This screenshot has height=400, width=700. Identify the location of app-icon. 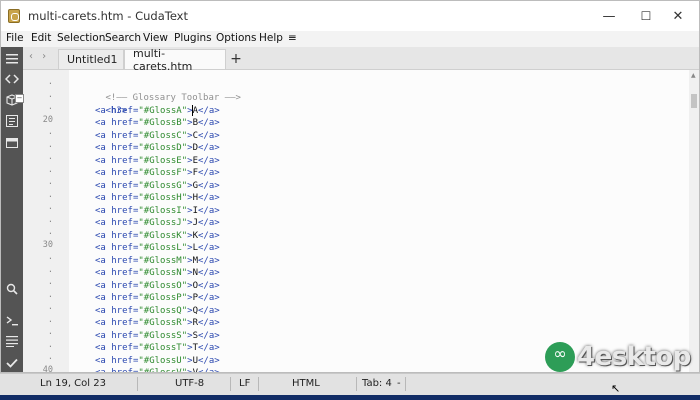
(14, 16).